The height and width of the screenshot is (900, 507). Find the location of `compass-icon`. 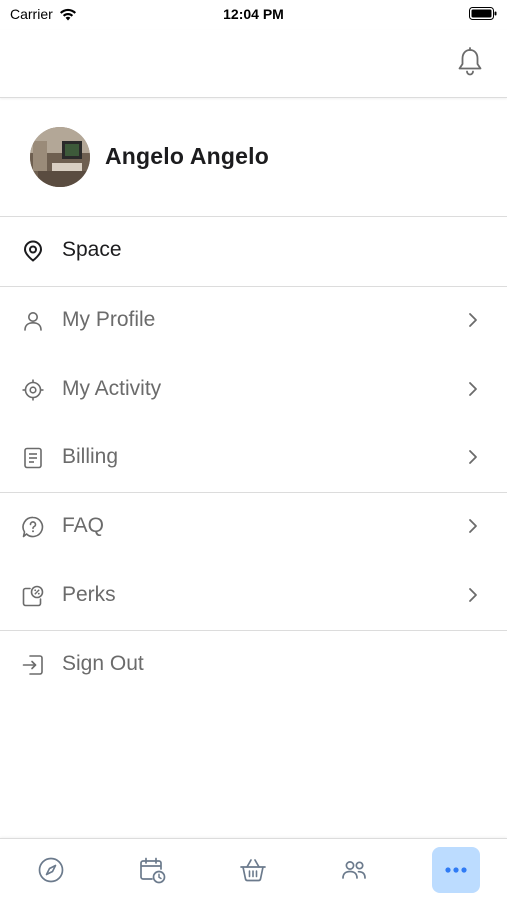

compass-icon is located at coordinates (51, 870).